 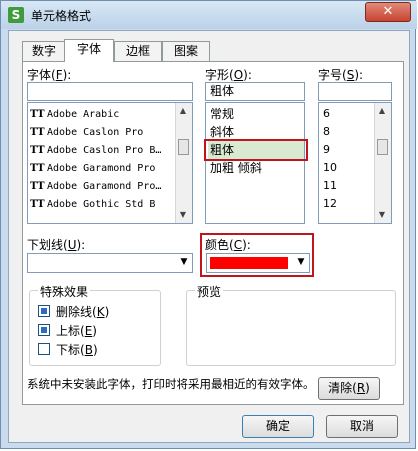 What do you see at coordinates (138, 51) in the screenshot?
I see `tab-border: 边框` at bounding box center [138, 51].